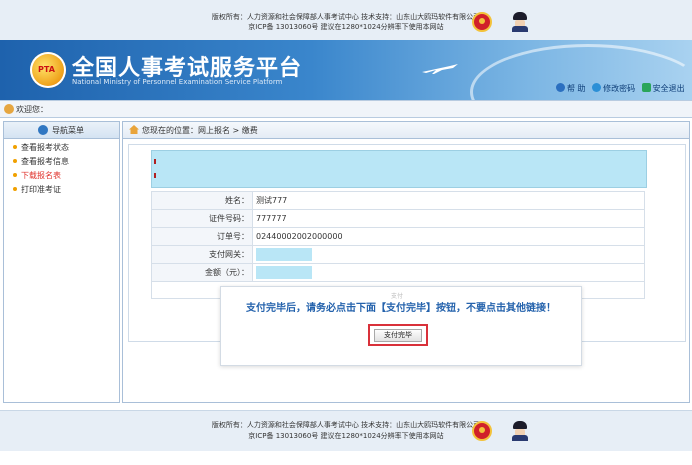 The image size is (692, 465). I want to click on table-row: 订单号： 02440002002000000, so click(398, 236).